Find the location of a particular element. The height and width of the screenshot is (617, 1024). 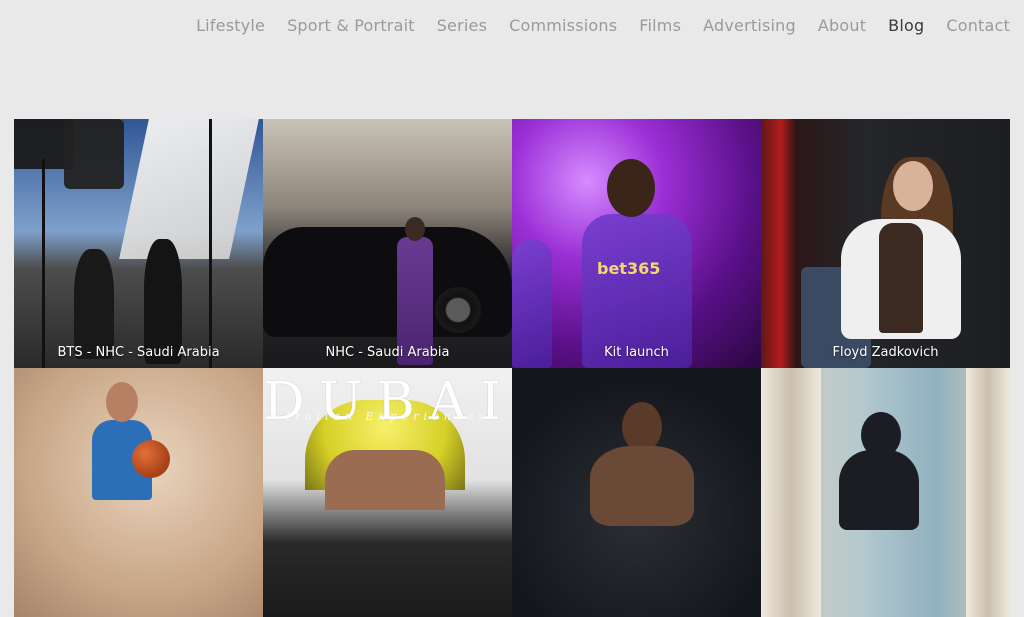

nav-films: Films is located at coordinates (660, 25).